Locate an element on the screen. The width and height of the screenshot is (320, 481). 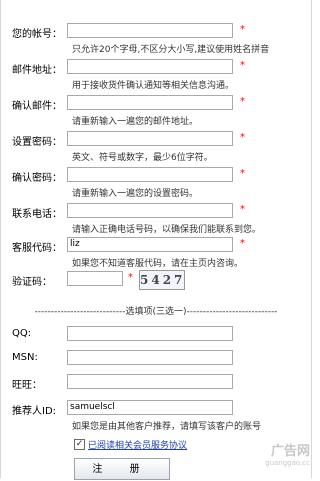
wangwang-label: 旺旺： is located at coordinates (27, 385).